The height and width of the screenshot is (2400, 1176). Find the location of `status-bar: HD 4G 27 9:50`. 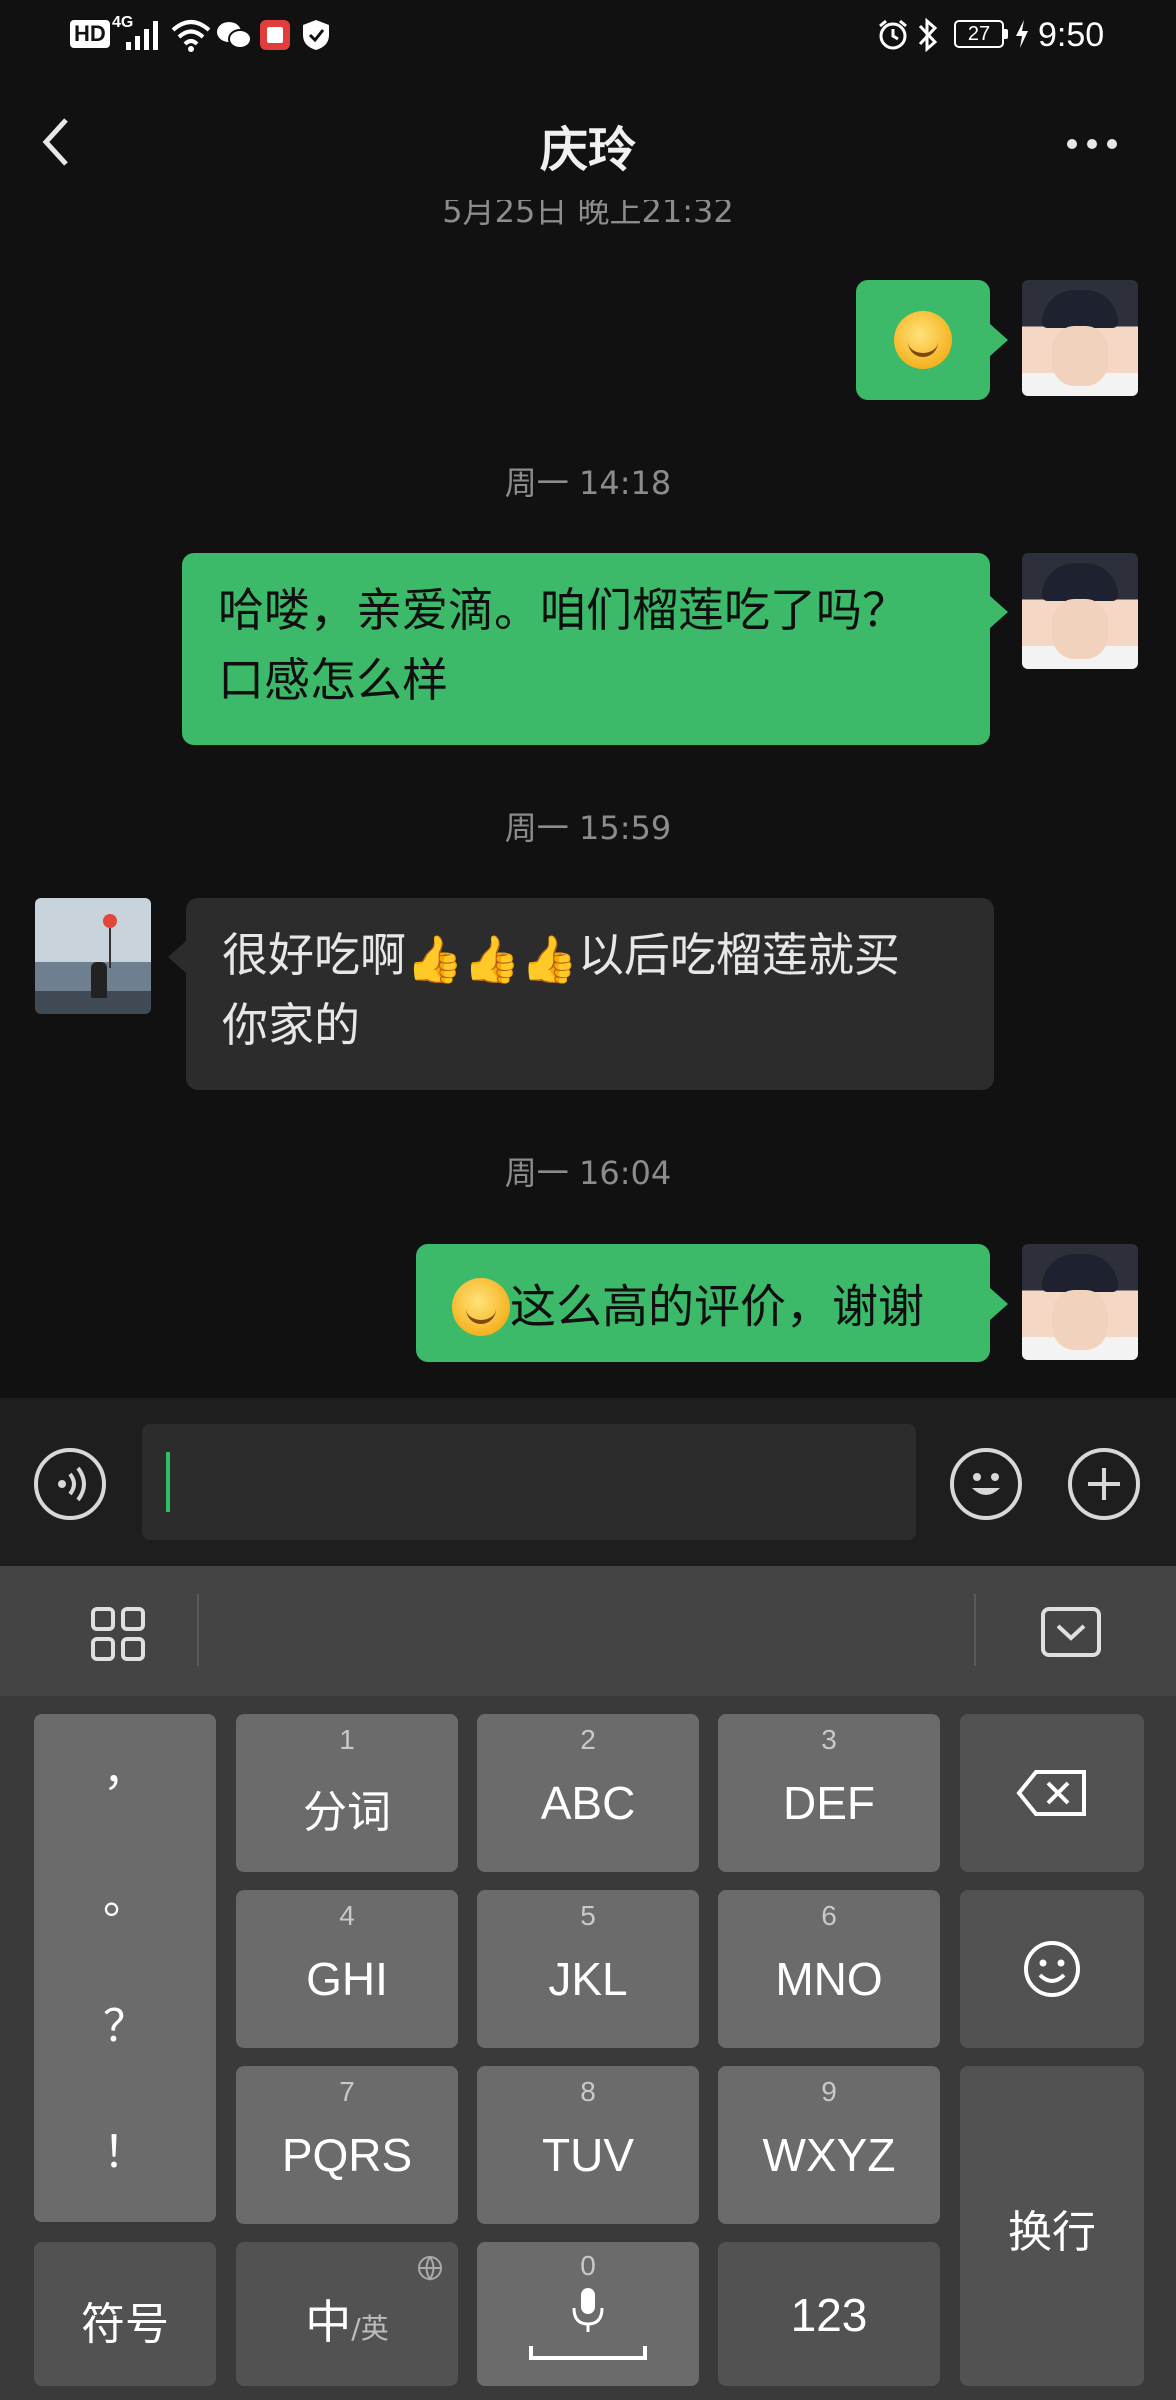

status-bar: HD 4G 27 9:50 is located at coordinates (588, 36).